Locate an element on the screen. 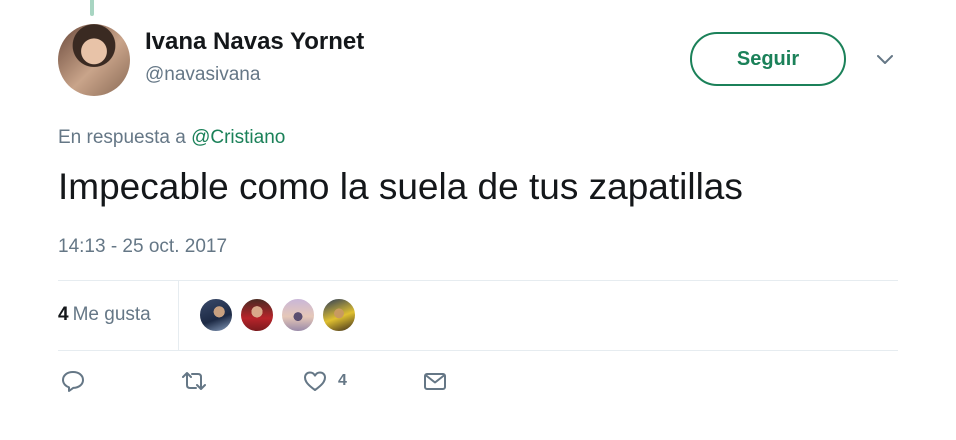 This screenshot has height=440, width=956. liker-avatars is located at coordinates (280, 315).